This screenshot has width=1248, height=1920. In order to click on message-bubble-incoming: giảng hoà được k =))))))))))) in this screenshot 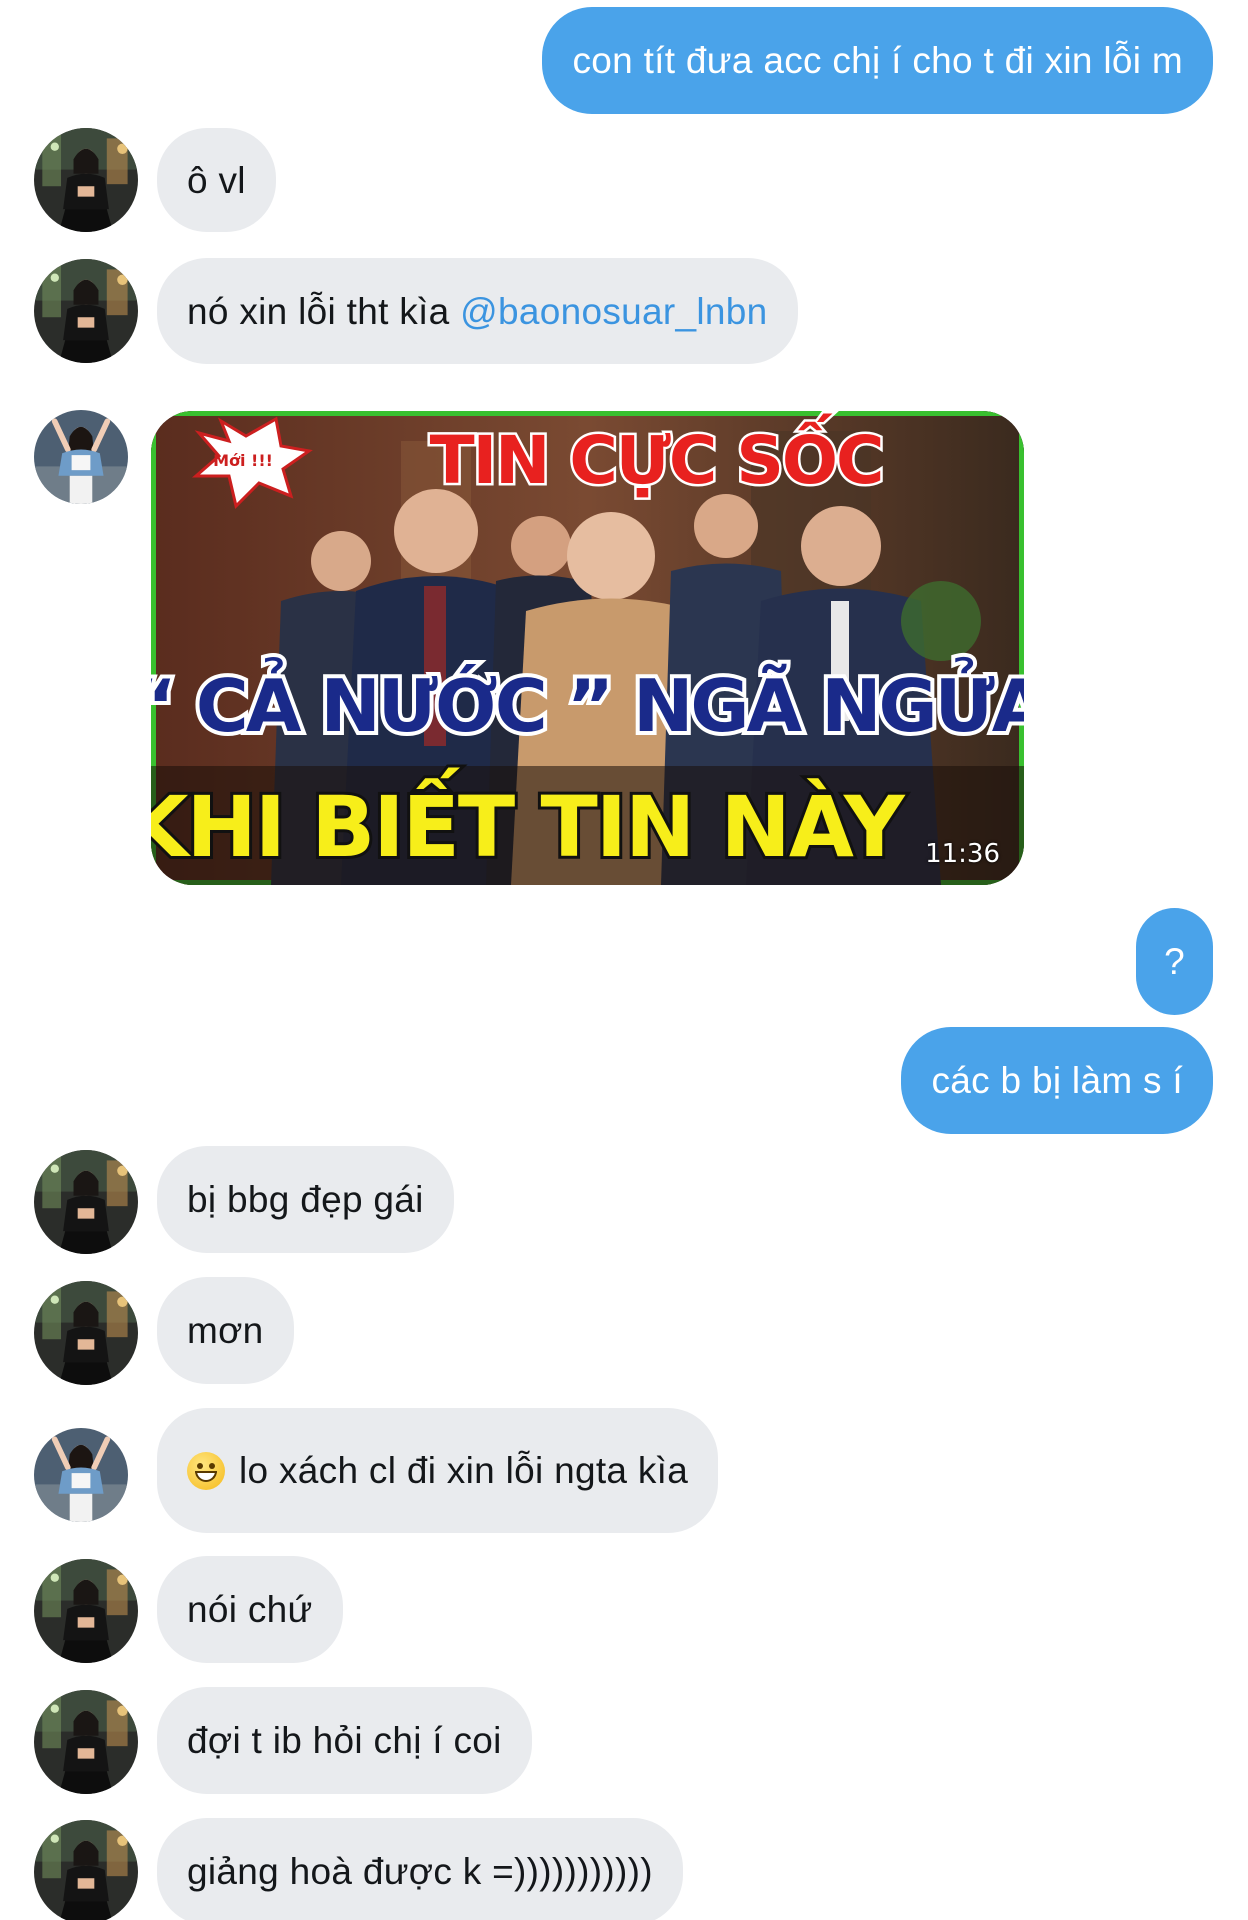, I will do `click(420, 1869)`.